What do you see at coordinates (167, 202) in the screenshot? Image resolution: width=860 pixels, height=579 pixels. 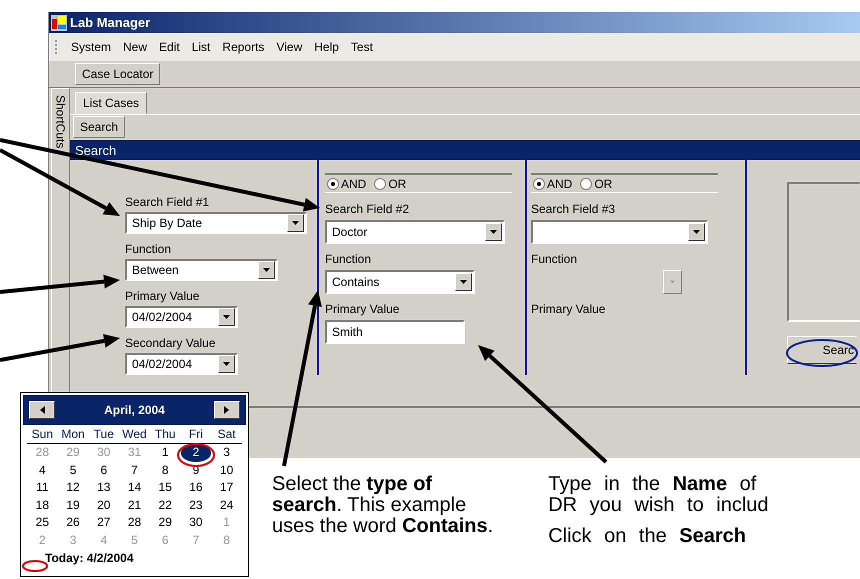 I see `field-label: Search Field #1` at bounding box center [167, 202].